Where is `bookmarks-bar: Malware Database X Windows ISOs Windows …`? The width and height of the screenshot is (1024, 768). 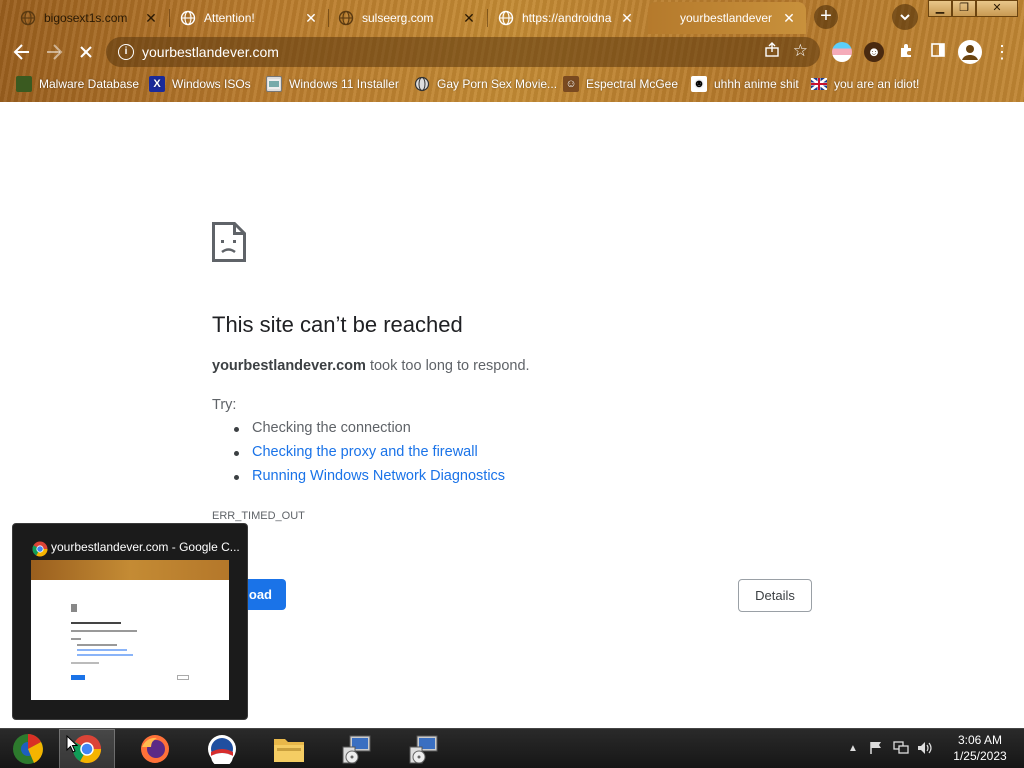 bookmarks-bar: Malware Database X Windows ISOs Windows … is located at coordinates (512, 85).